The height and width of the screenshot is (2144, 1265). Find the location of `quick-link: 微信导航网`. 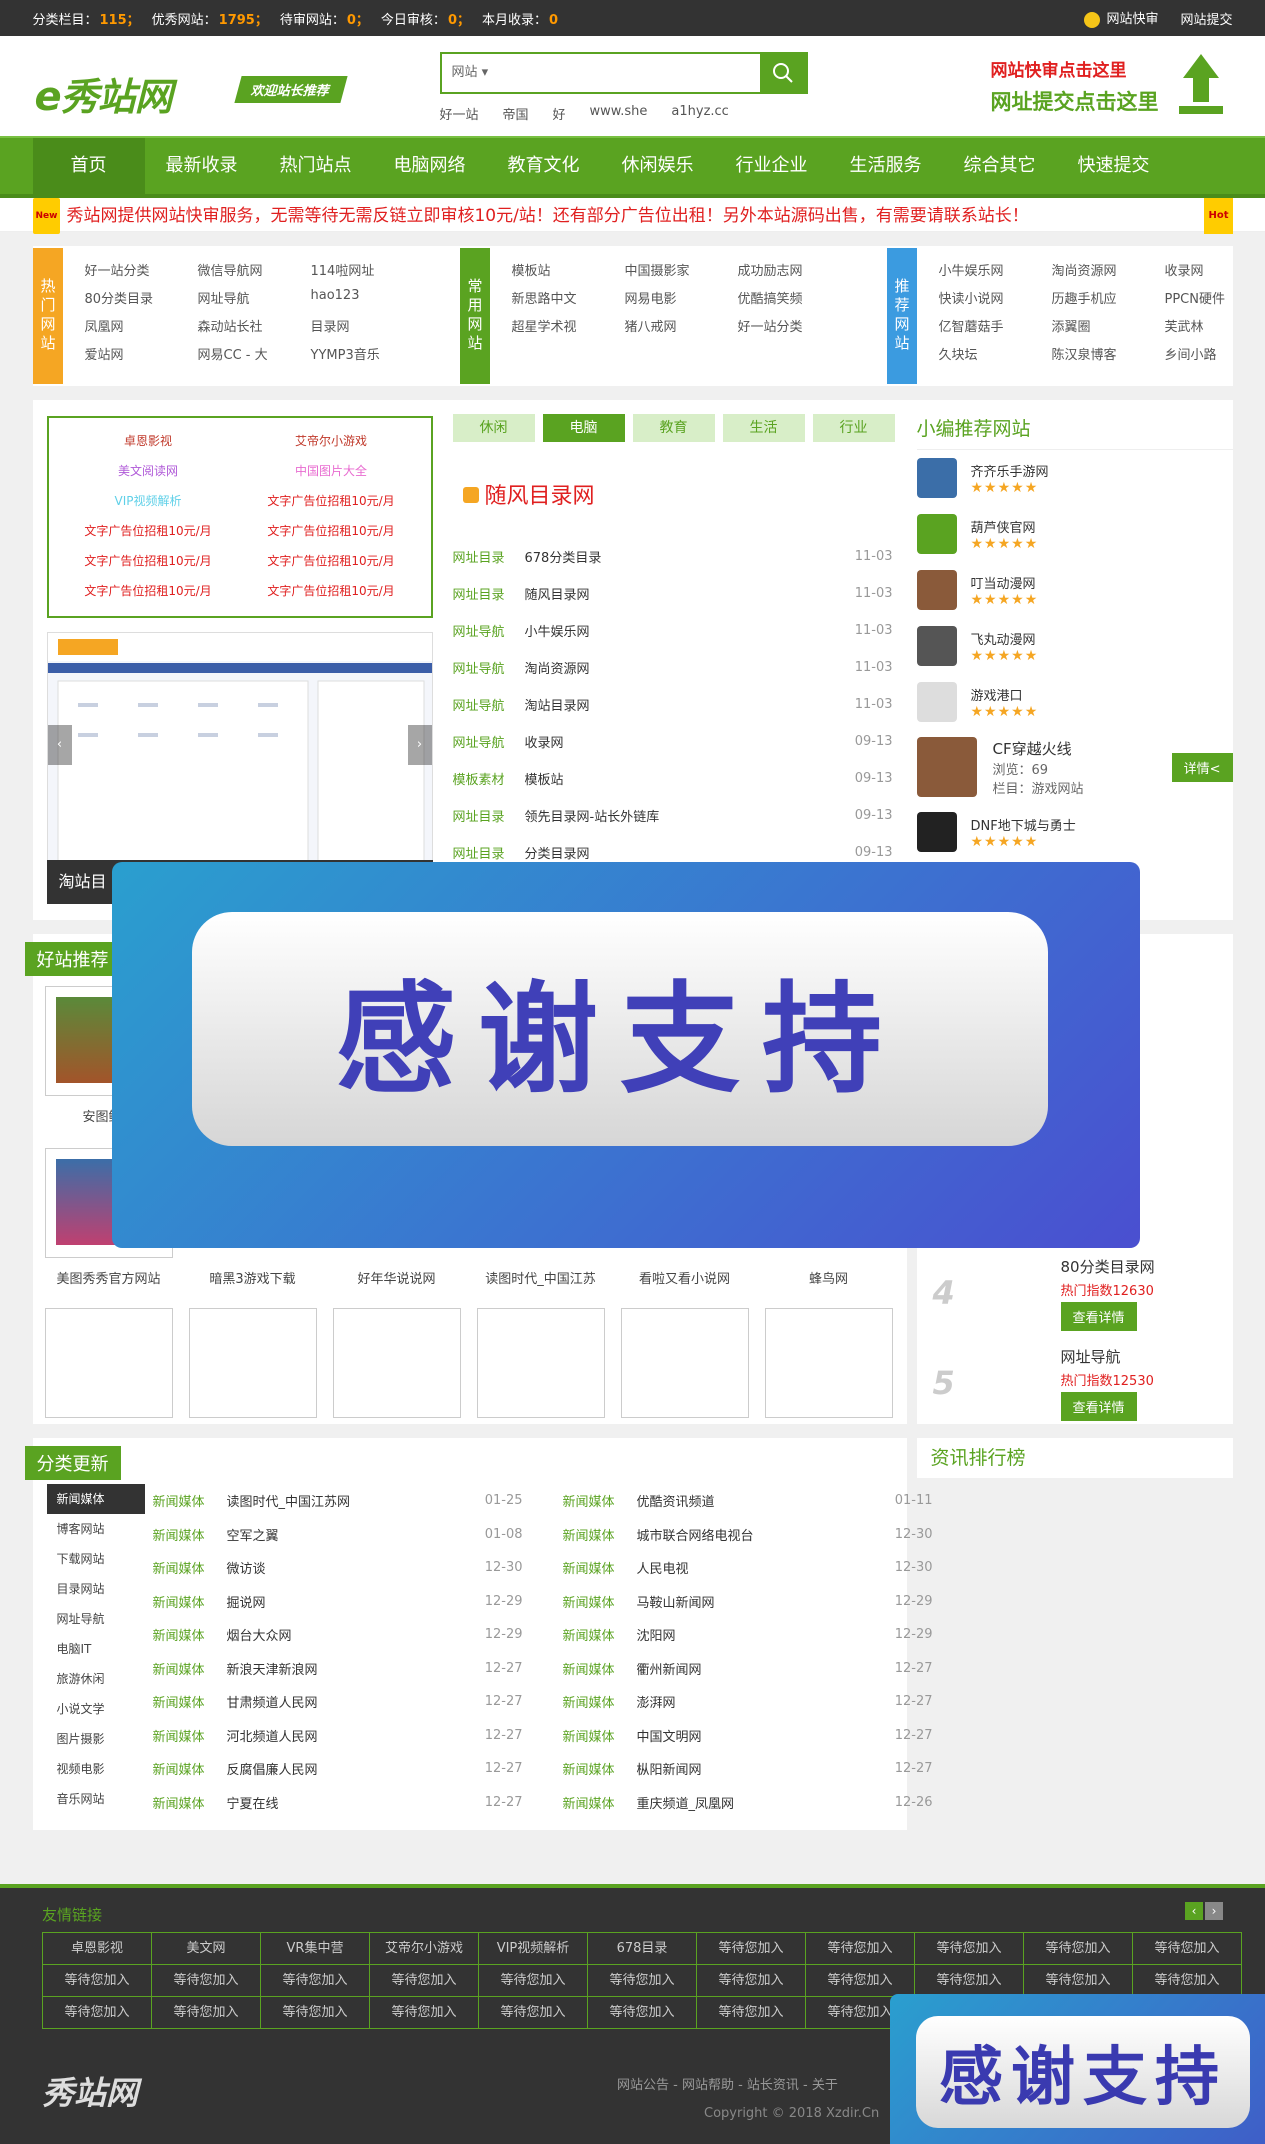

quick-link: 微信导航网 is located at coordinates (254, 274).